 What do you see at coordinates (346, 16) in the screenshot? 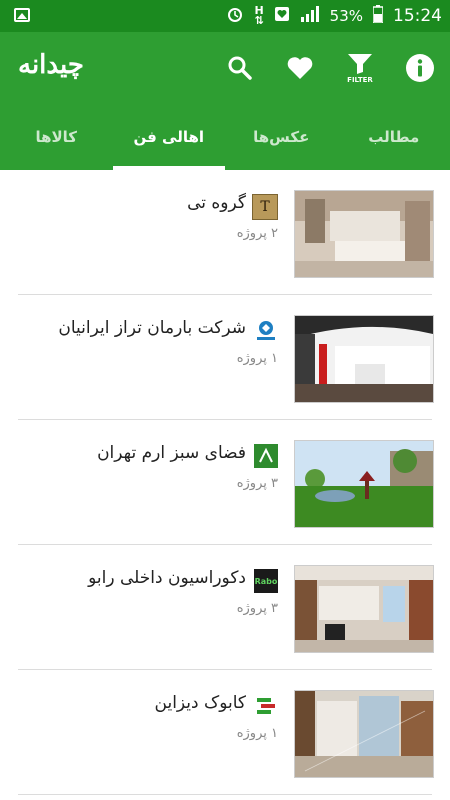
I see `battery-percent: 53%` at bounding box center [346, 16].